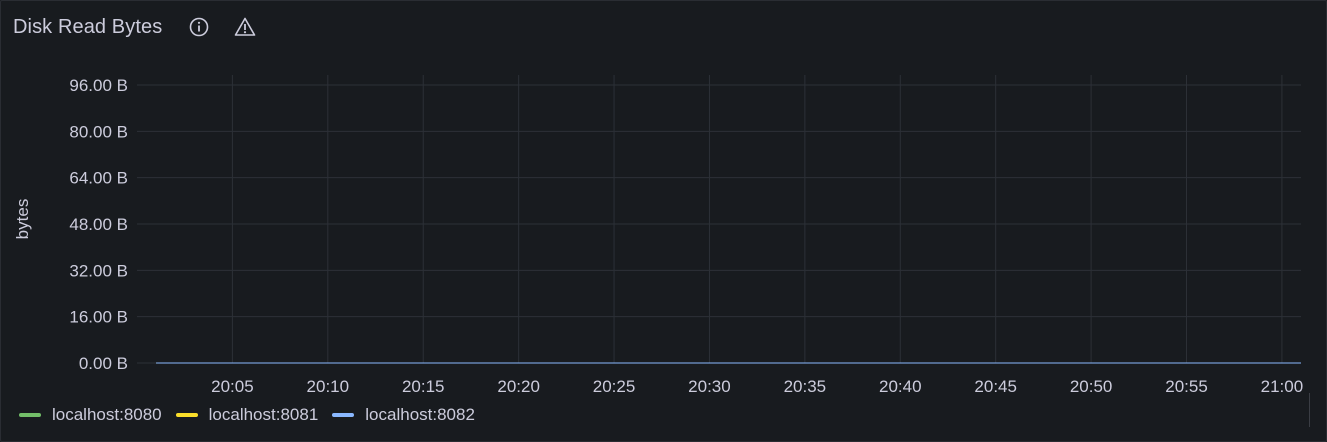  I want to click on x-tick-label: 20:25, so click(614, 386).